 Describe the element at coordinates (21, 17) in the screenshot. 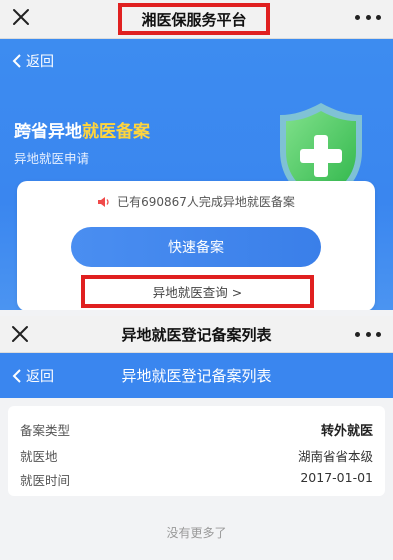

I see `close-icon` at that location.